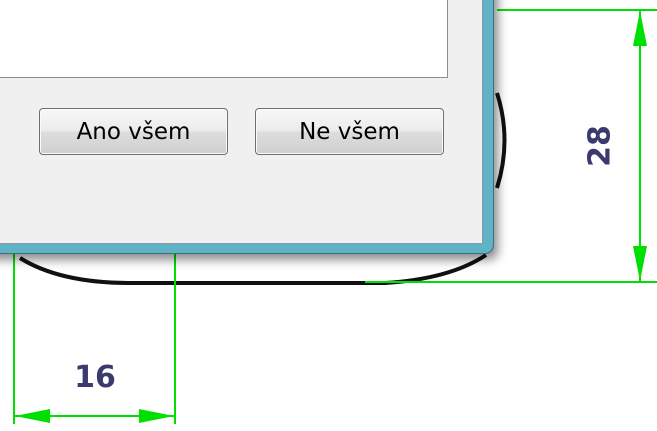 This screenshot has height=431, width=657. Describe the element at coordinates (640, 263) in the screenshot. I see `arrowhead-down` at that location.